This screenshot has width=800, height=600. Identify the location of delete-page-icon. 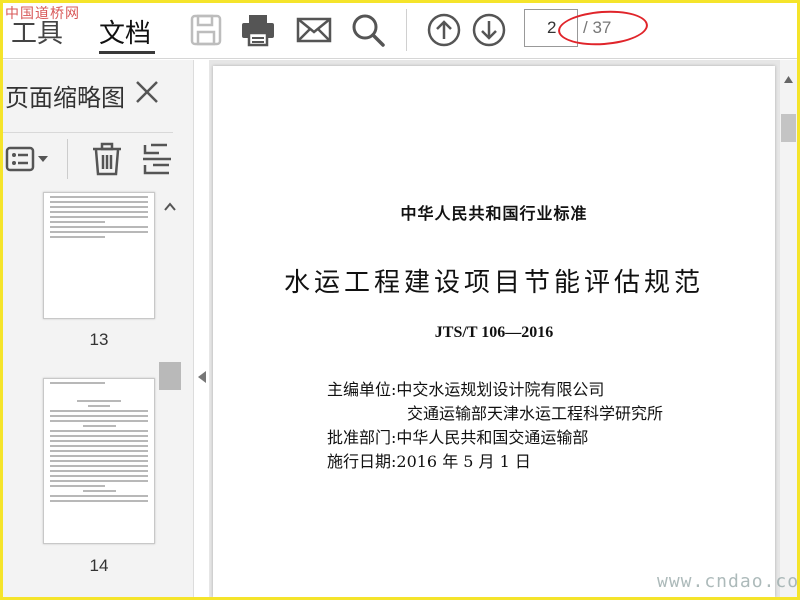
(107, 159).